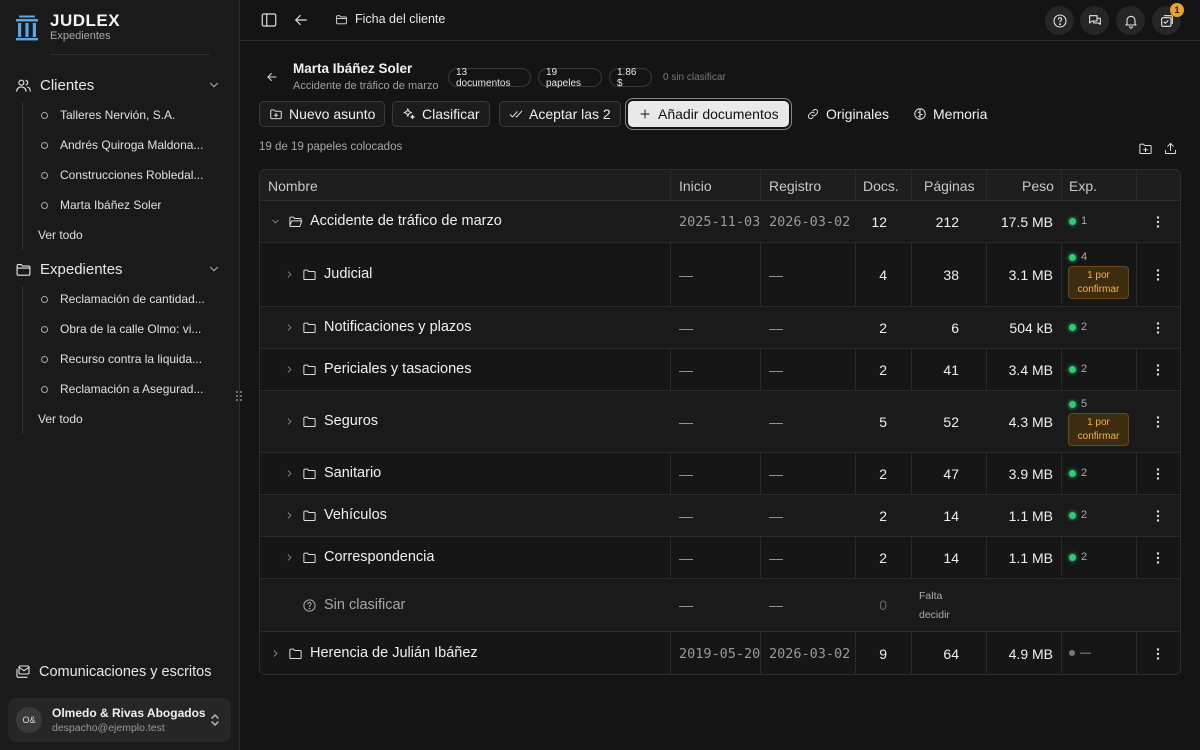  Describe the element at coordinates (708, 114) in the screenshot. I see `add-documents-button: Añadir documentos` at that location.